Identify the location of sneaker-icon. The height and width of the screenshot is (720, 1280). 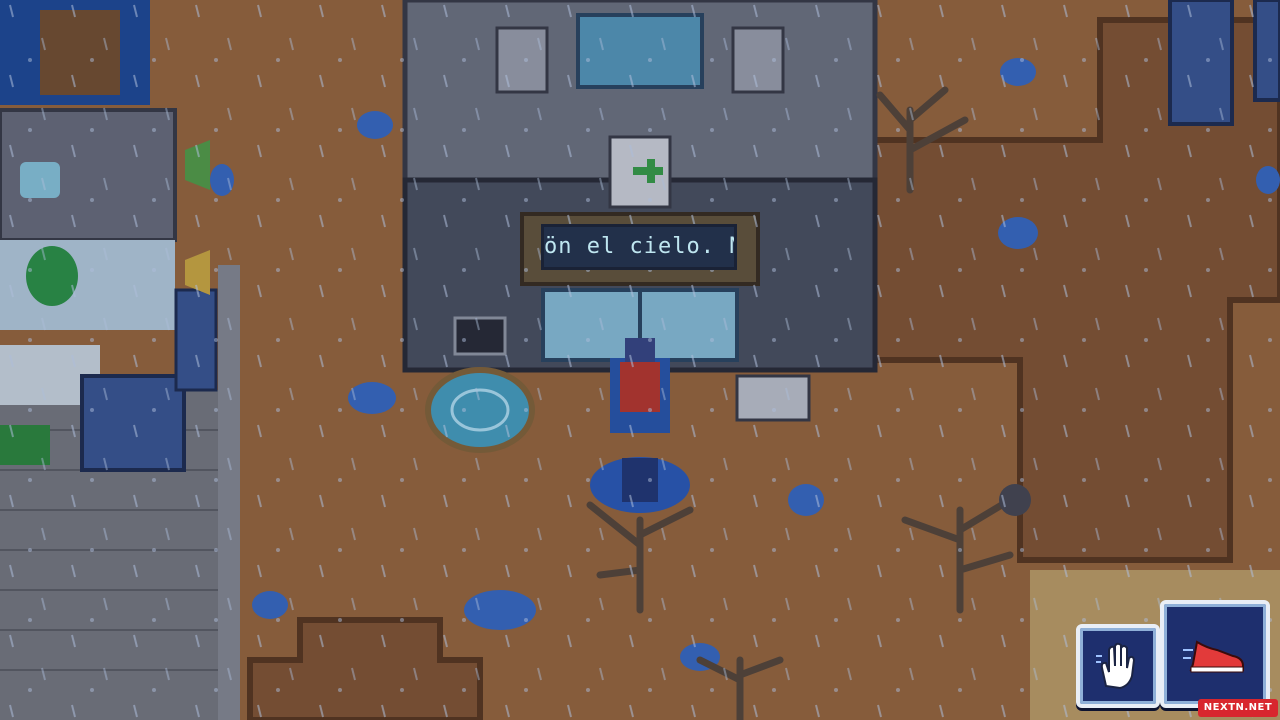
(1213, 656).